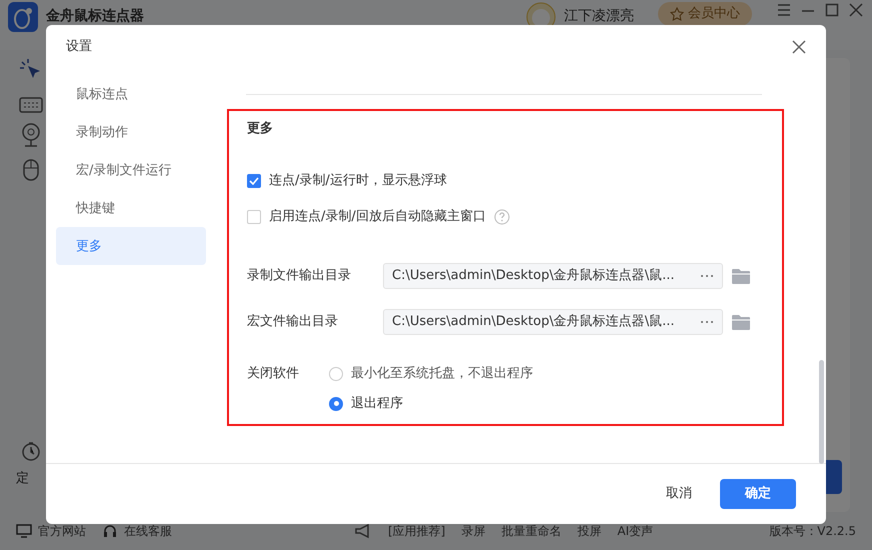 The width and height of the screenshot is (872, 550). What do you see at coordinates (95, 16) in the screenshot?
I see `app-title: 金舟鼠标连点器` at bounding box center [95, 16].